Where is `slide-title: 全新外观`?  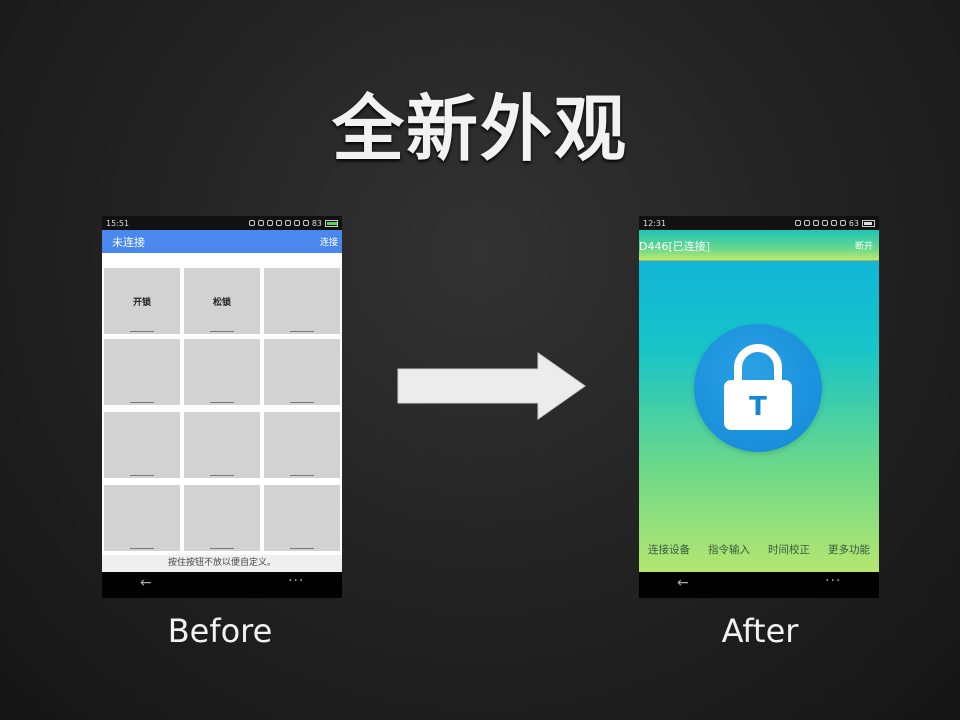
slide-title: 全新外观 is located at coordinates (479, 129).